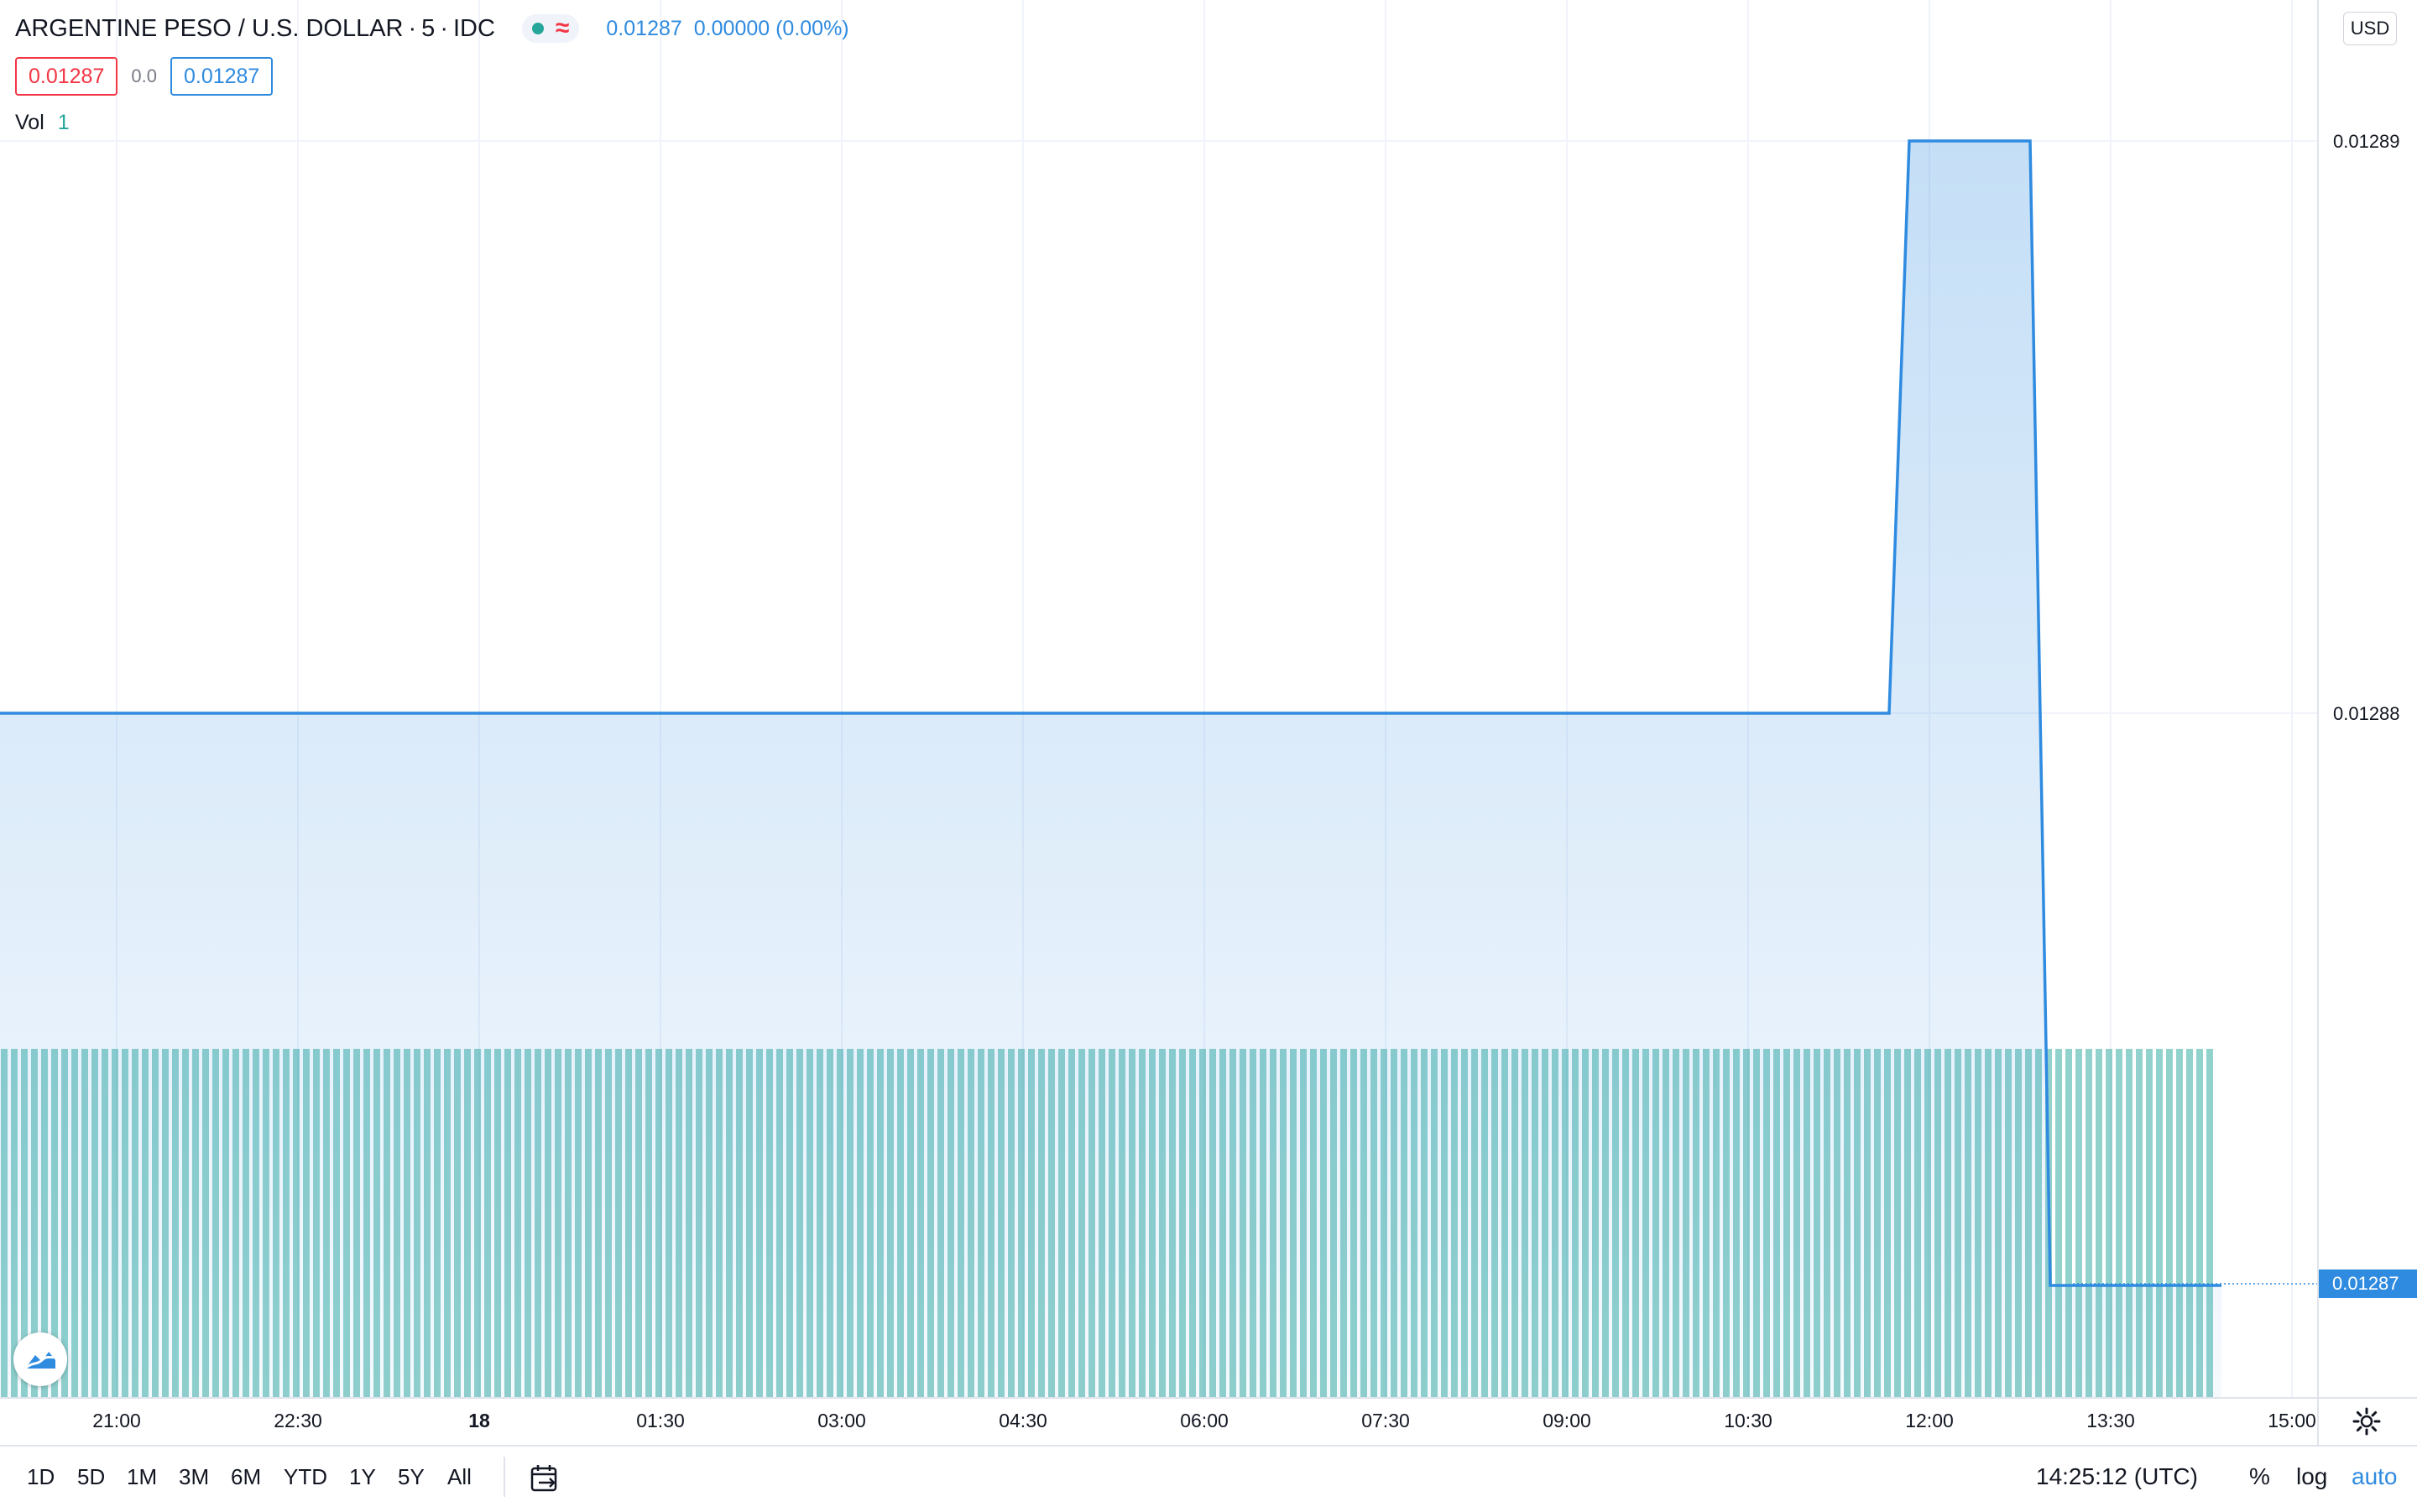  I want to click on price-scale-label: 0.01288, so click(2366, 714).